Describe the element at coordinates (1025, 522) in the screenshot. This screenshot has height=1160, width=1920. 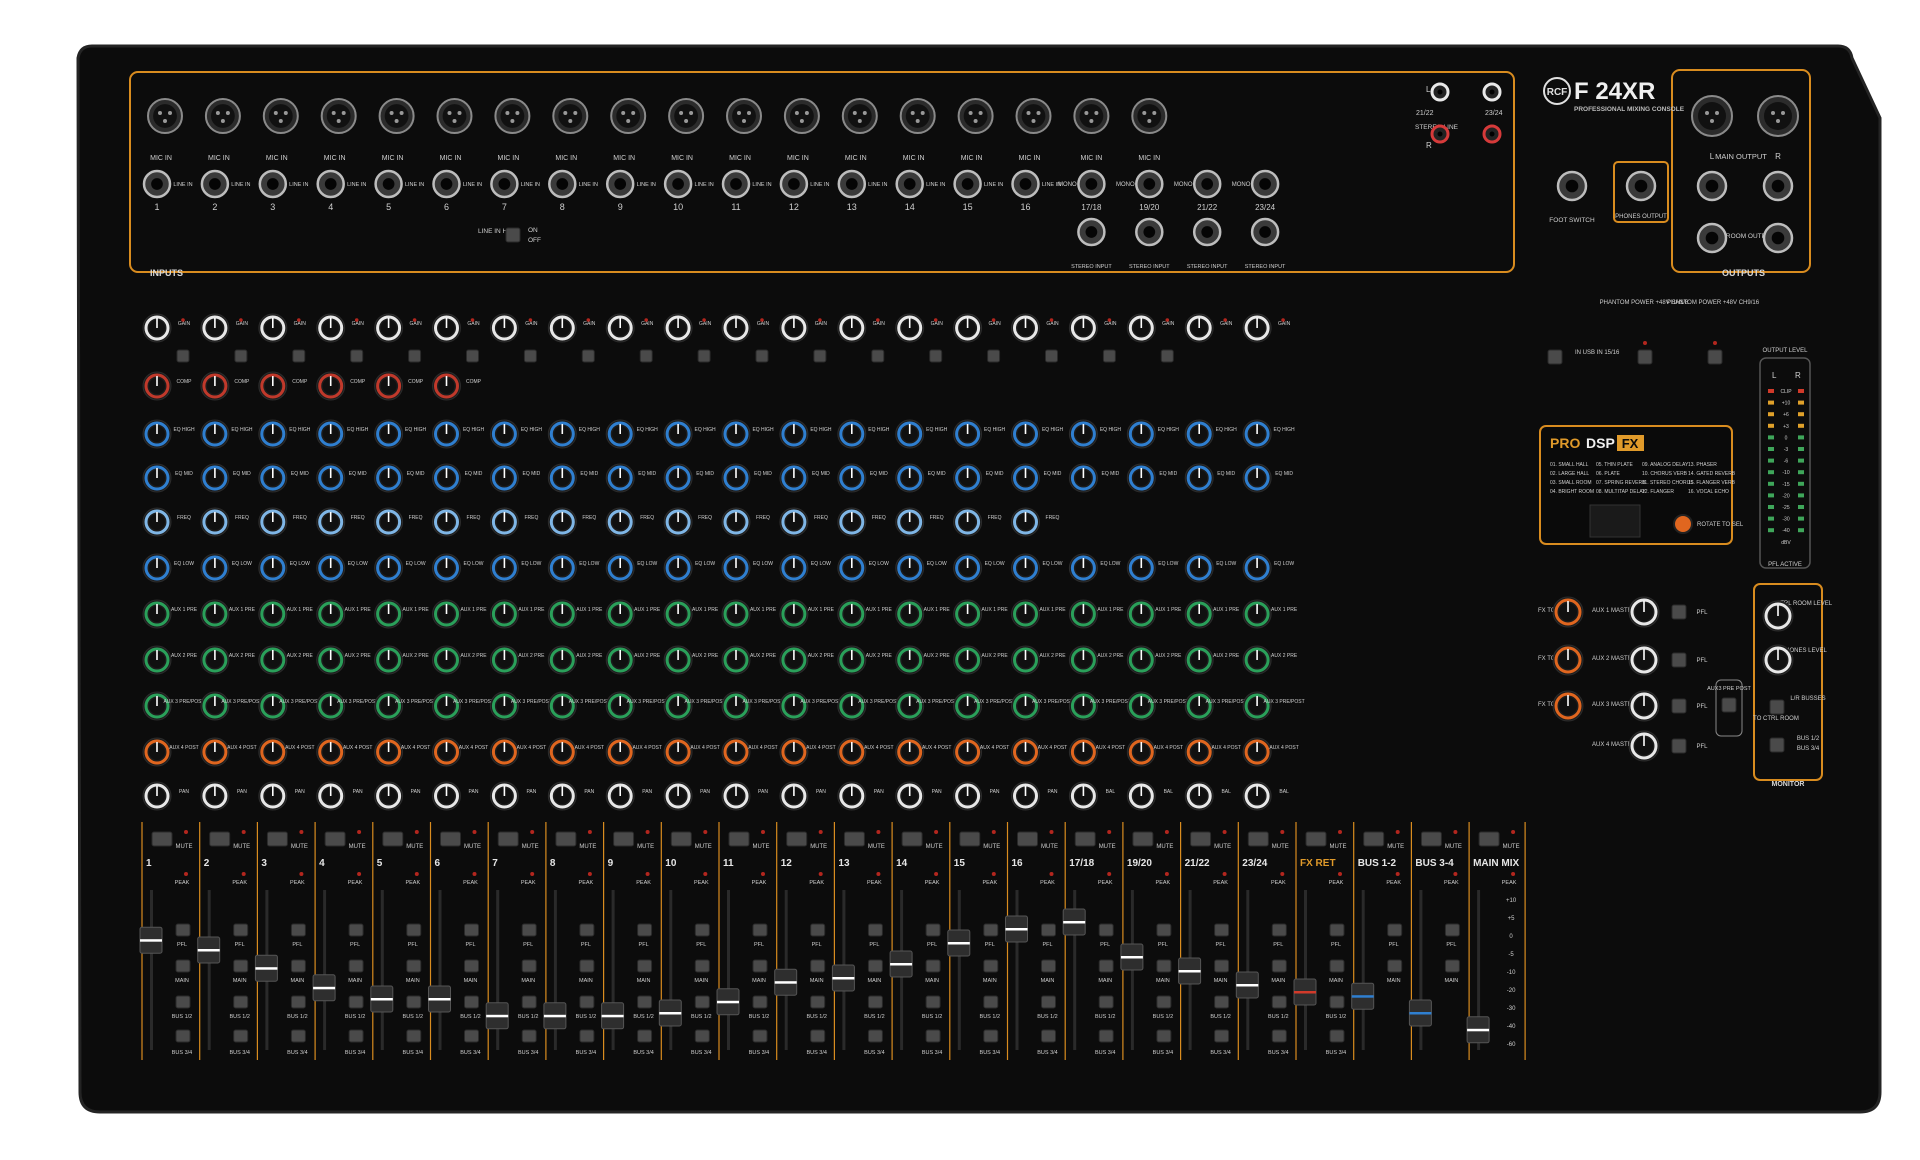
I see `channel-knob-r4-c16` at that location.